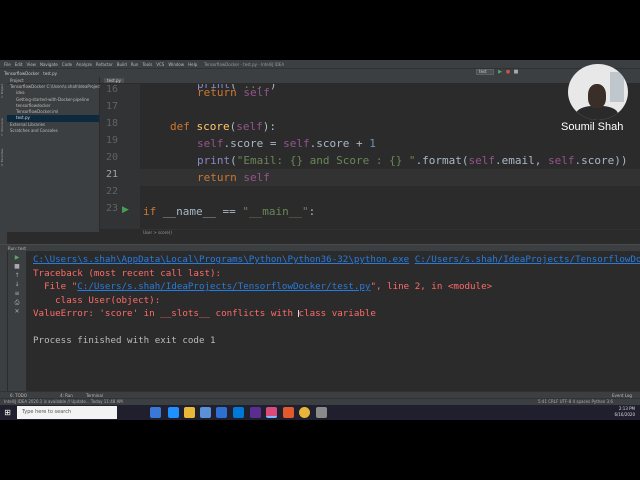  Describe the element at coordinates (3, 127) in the screenshot. I see `structure-tool-tab: 7: Structure` at that location.